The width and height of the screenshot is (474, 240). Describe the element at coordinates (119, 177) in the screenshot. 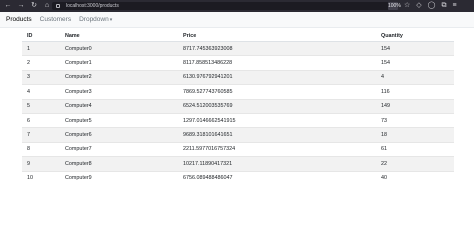

I see `cell-name: Computer9` at that location.